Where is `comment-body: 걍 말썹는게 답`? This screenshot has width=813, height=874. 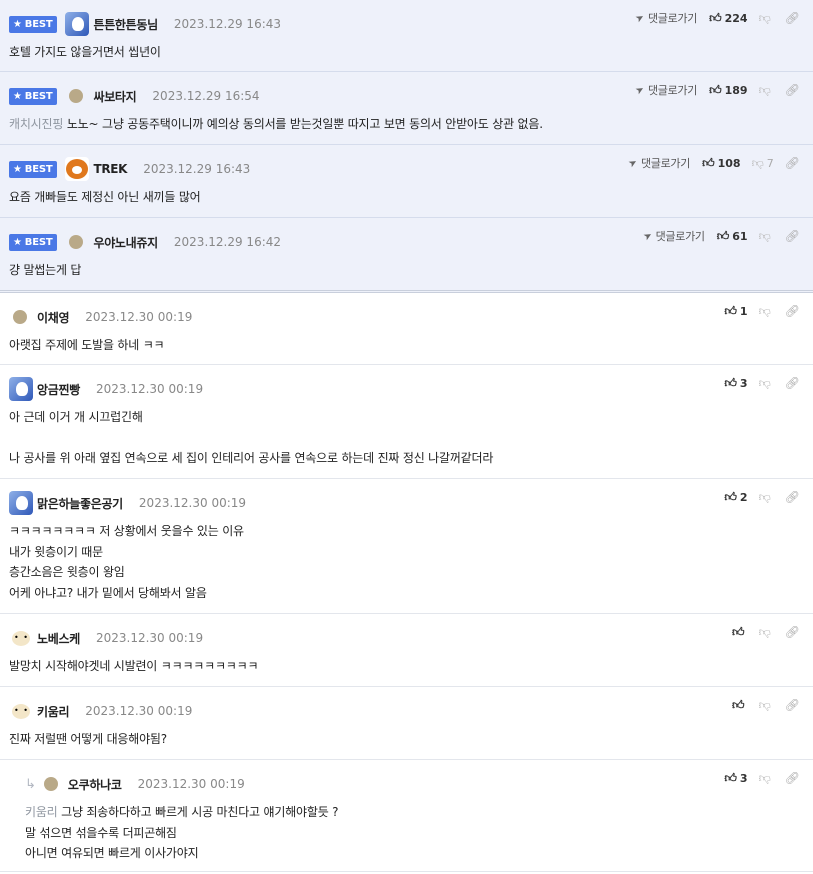
comment-body: 걍 말썹는게 답 is located at coordinates (45, 270).